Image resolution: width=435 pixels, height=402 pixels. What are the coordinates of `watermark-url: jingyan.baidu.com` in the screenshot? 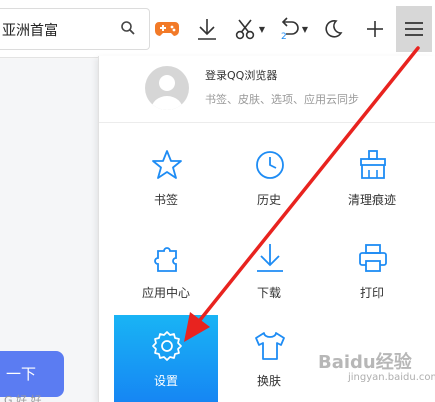 It's located at (391, 377).